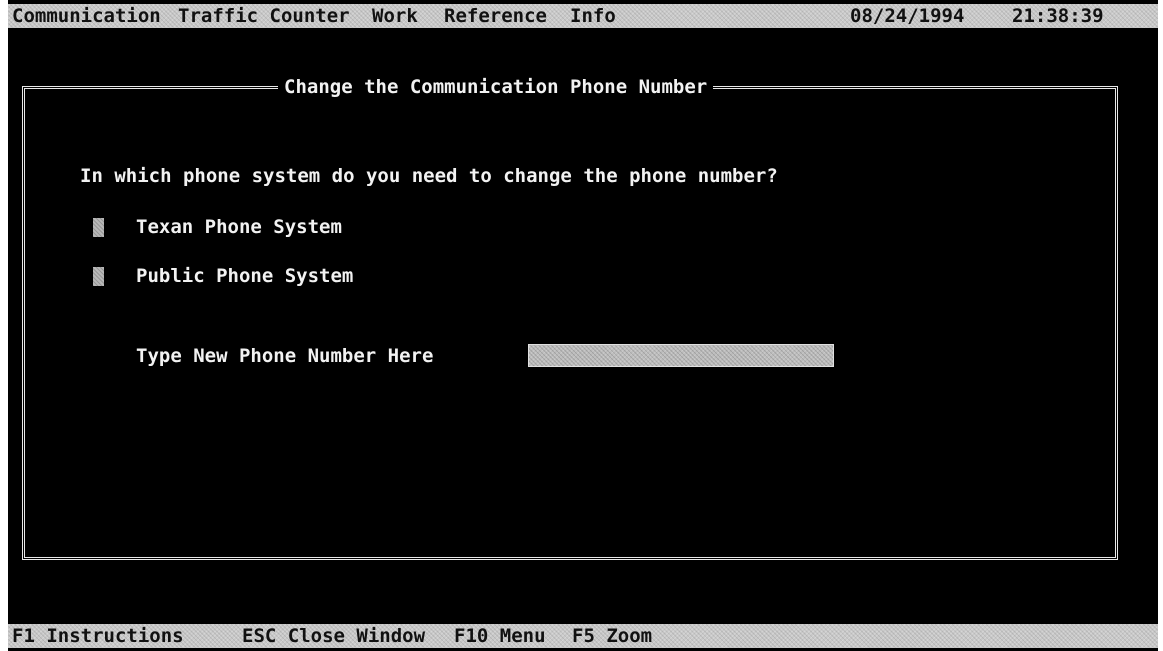  What do you see at coordinates (98, 276) in the screenshot?
I see `public-phone-radio` at bounding box center [98, 276].